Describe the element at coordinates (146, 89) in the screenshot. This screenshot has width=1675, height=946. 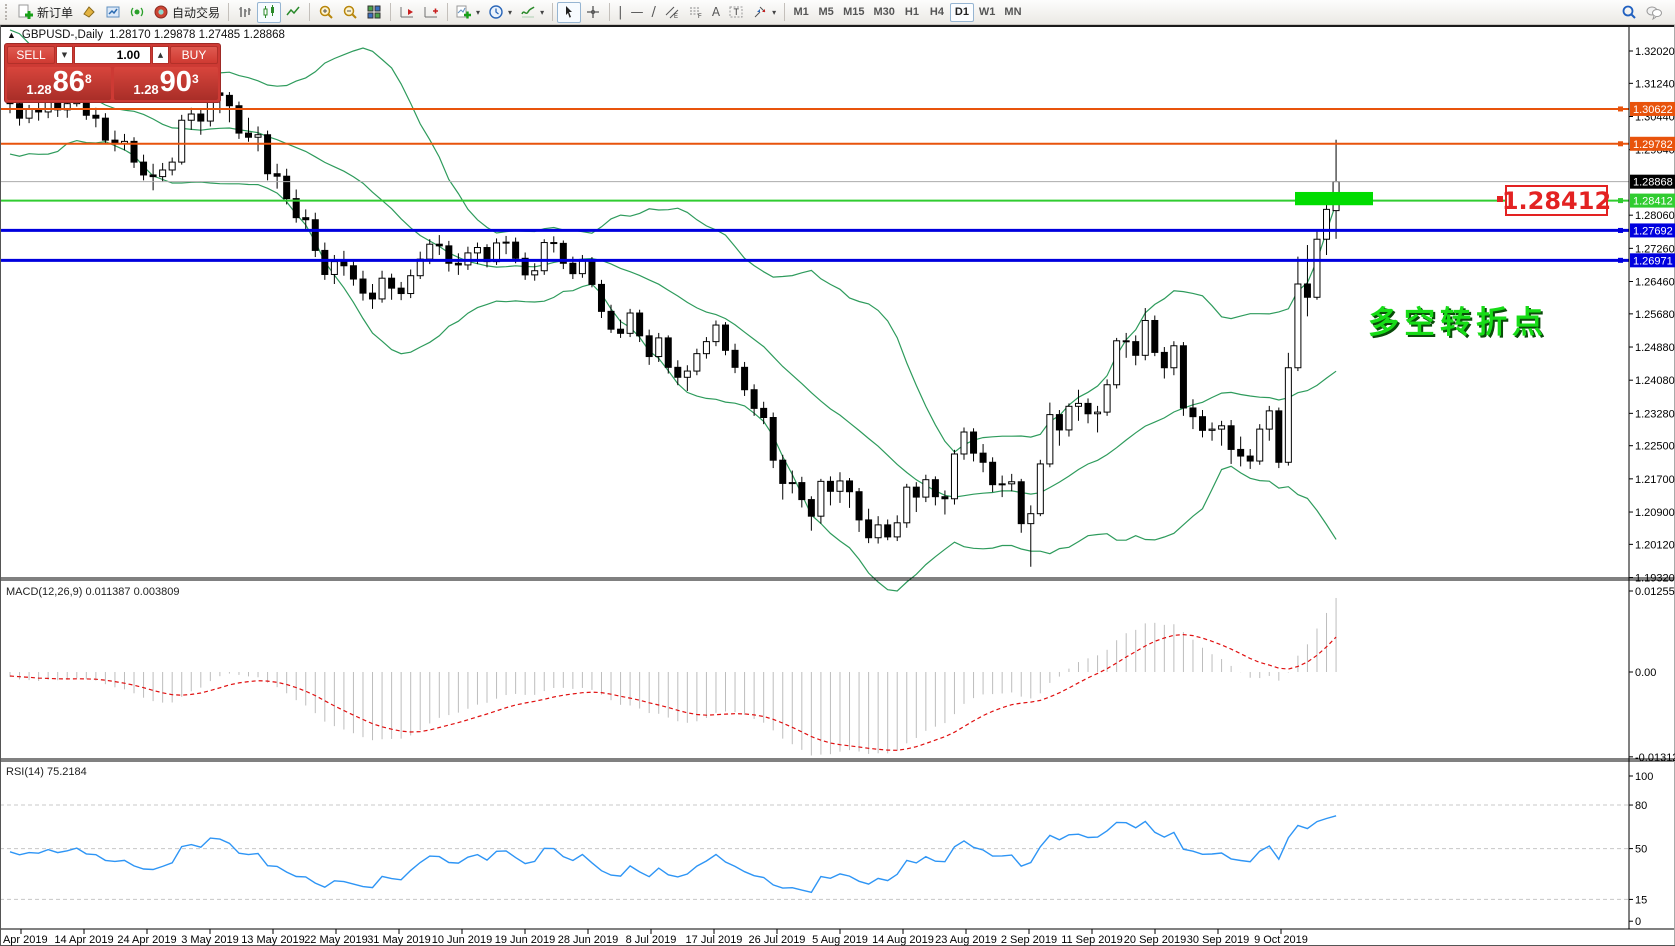
I see `buy-price-prefix: 1.28` at that location.